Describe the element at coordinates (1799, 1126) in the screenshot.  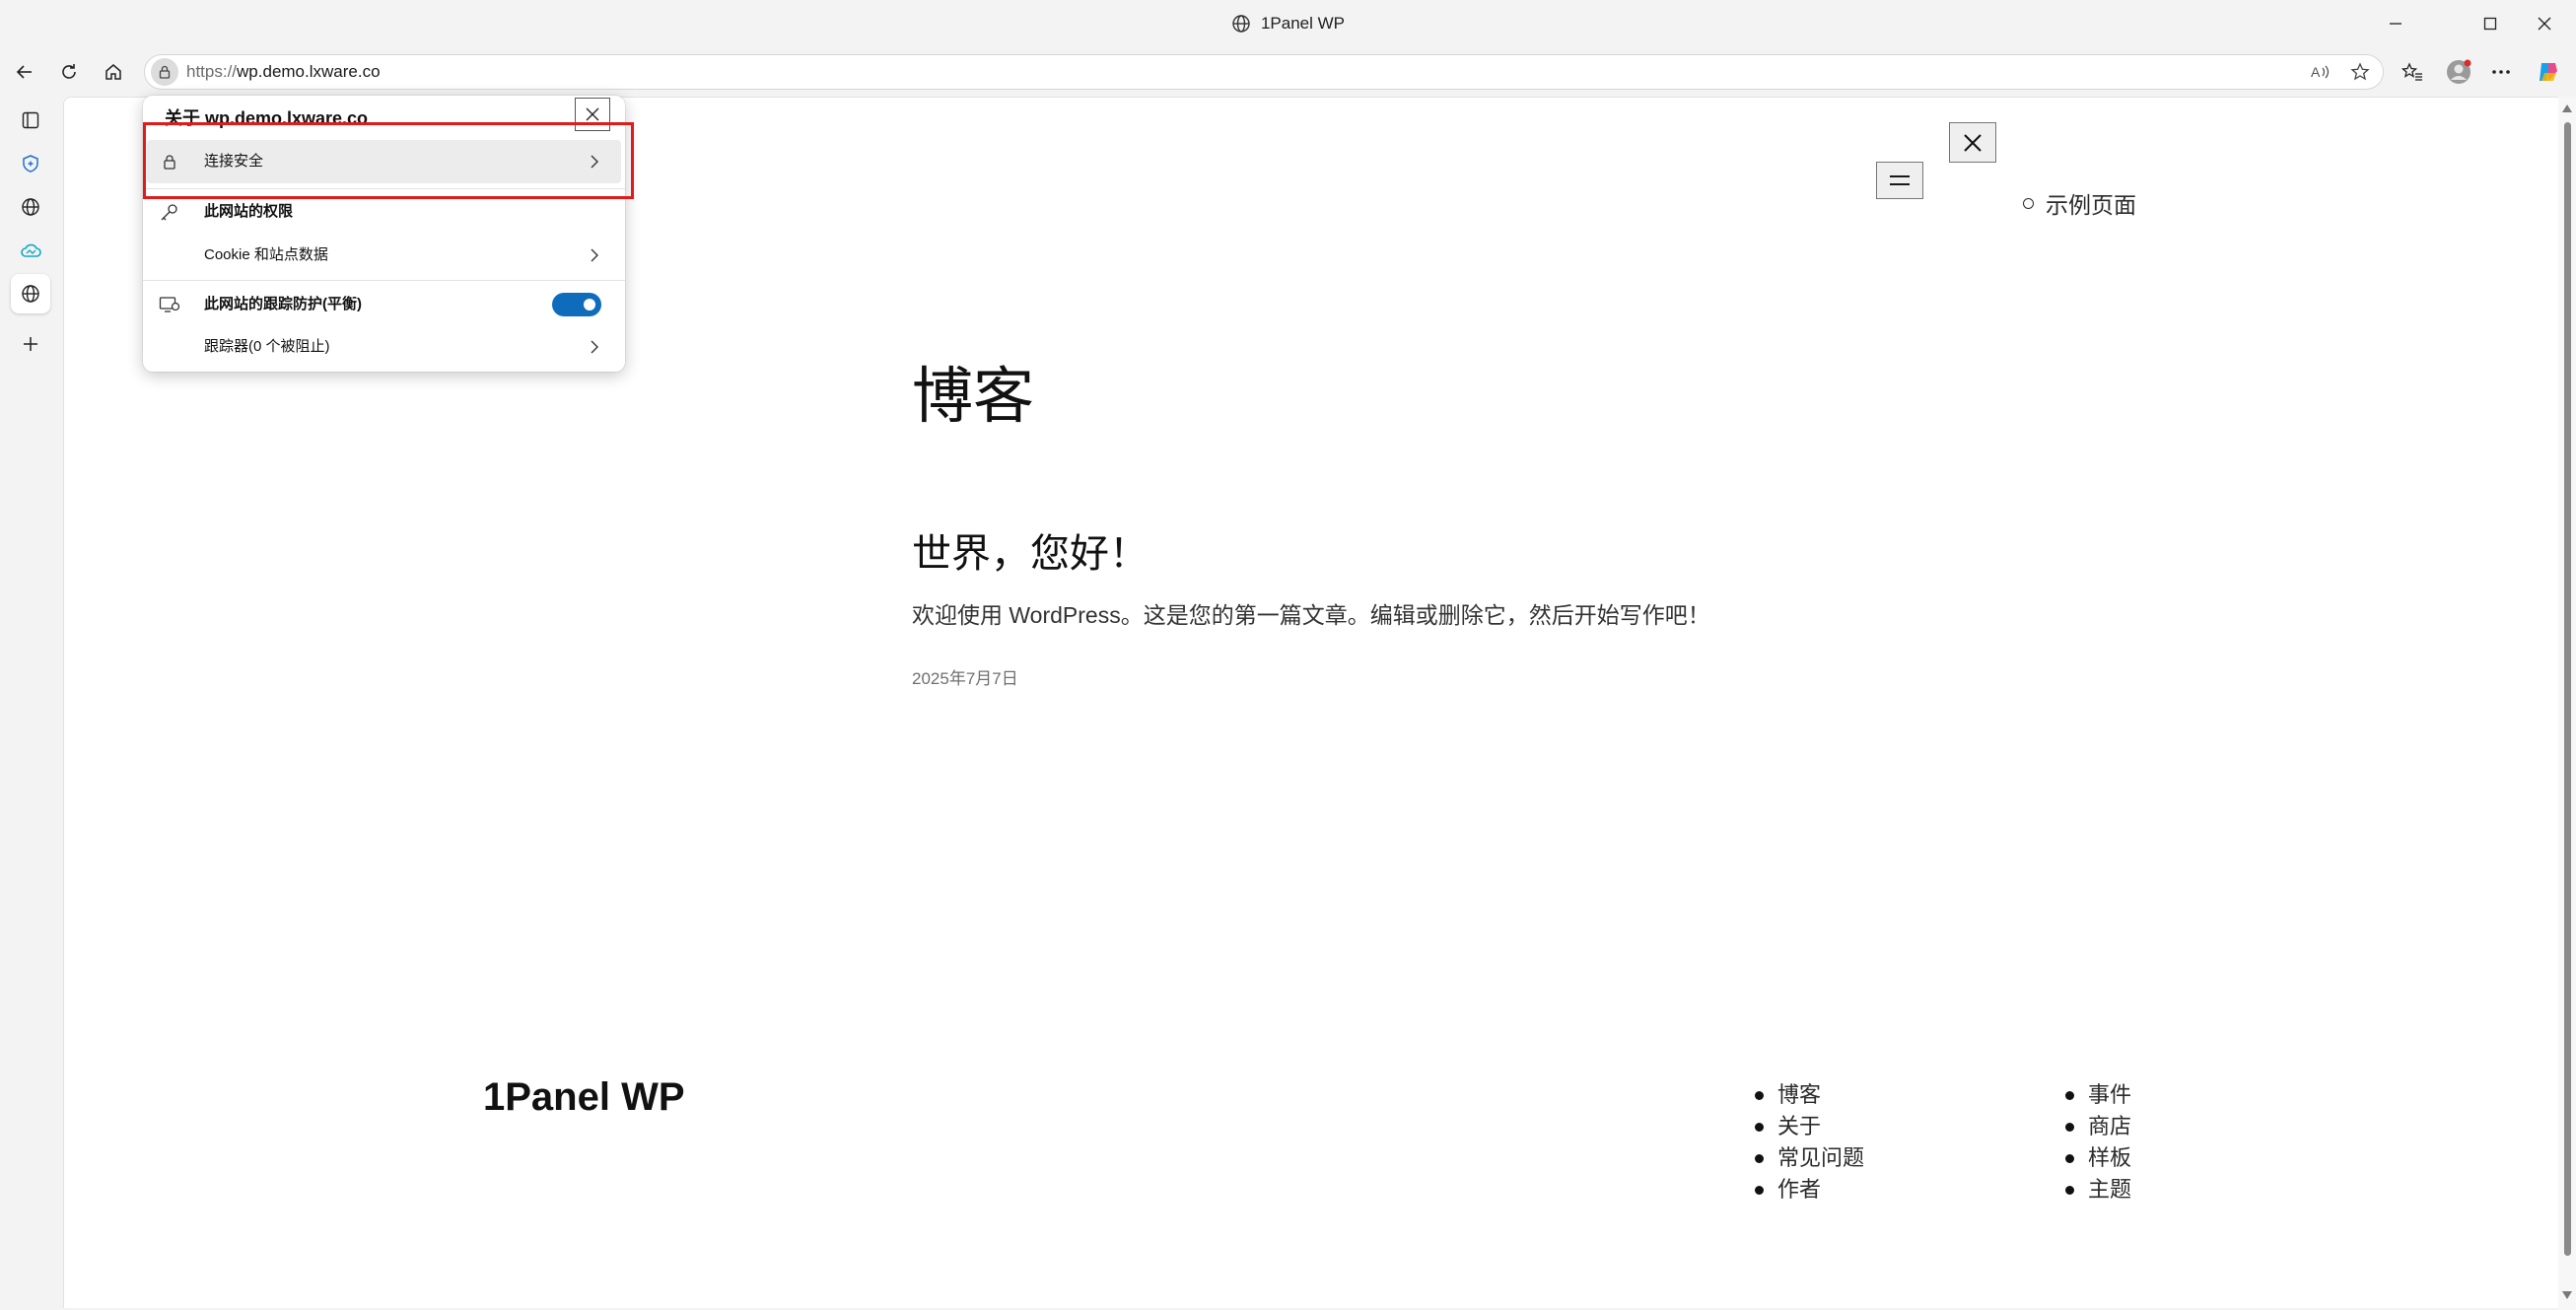
I see `footer-link-label: 关于` at that location.